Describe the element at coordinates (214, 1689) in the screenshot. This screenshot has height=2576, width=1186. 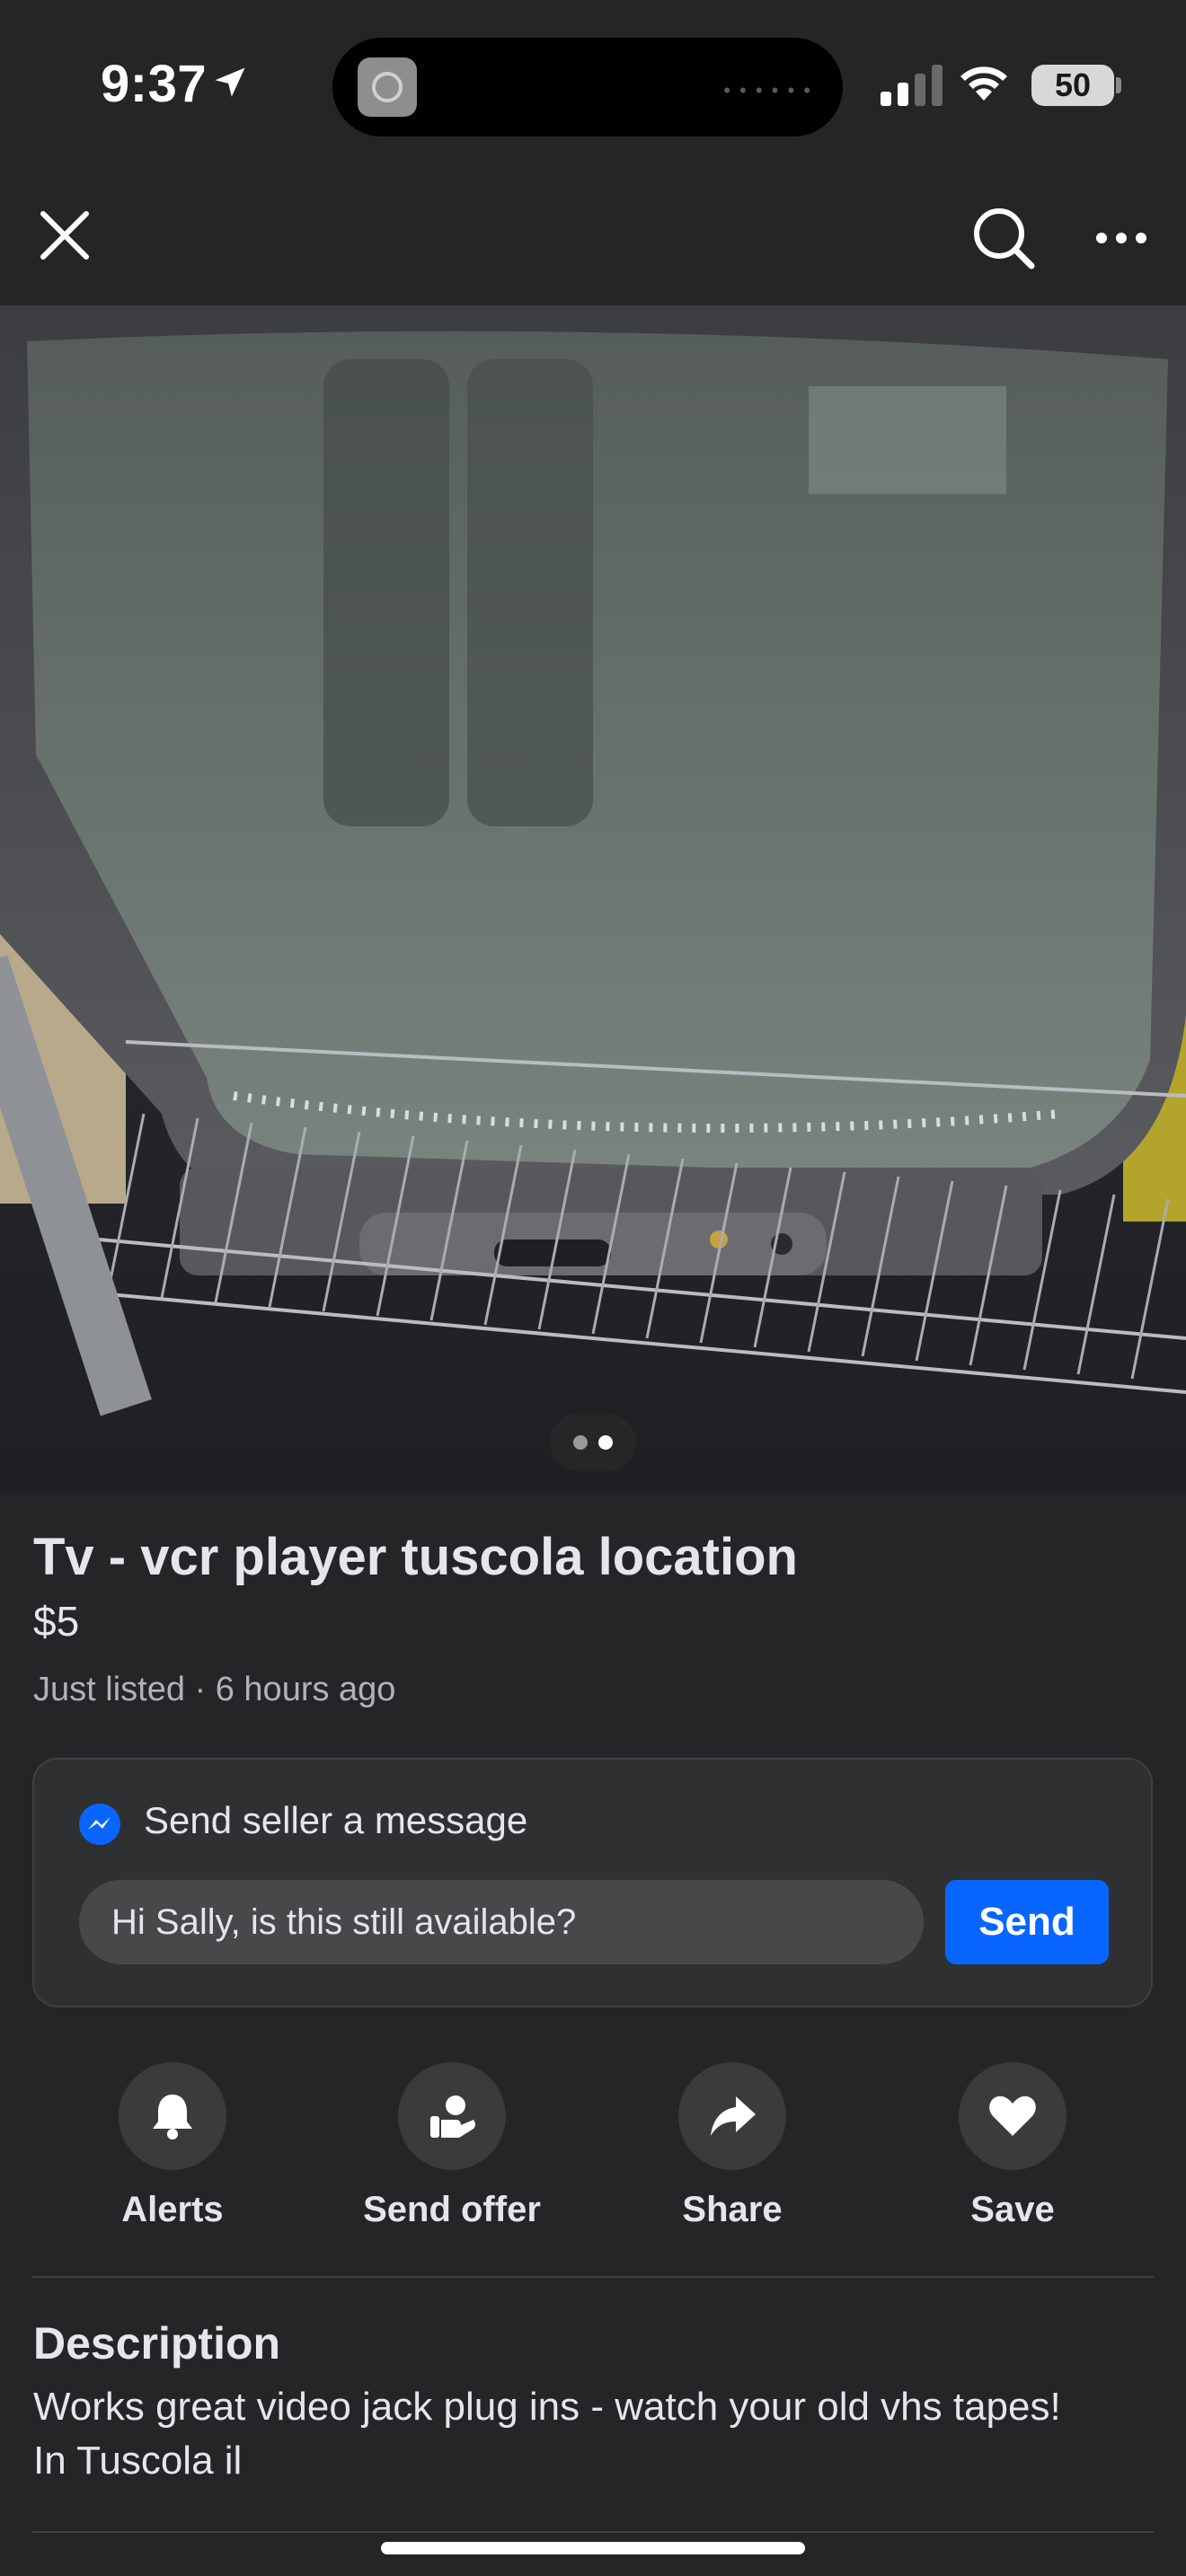
I see `listing-meta: Just listed · 6 hours ago` at that location.